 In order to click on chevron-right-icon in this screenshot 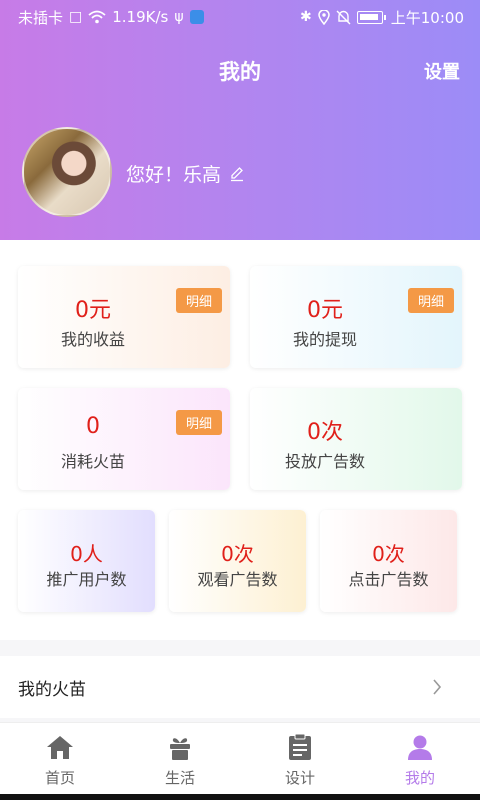, I will do `click(437, 687)`.